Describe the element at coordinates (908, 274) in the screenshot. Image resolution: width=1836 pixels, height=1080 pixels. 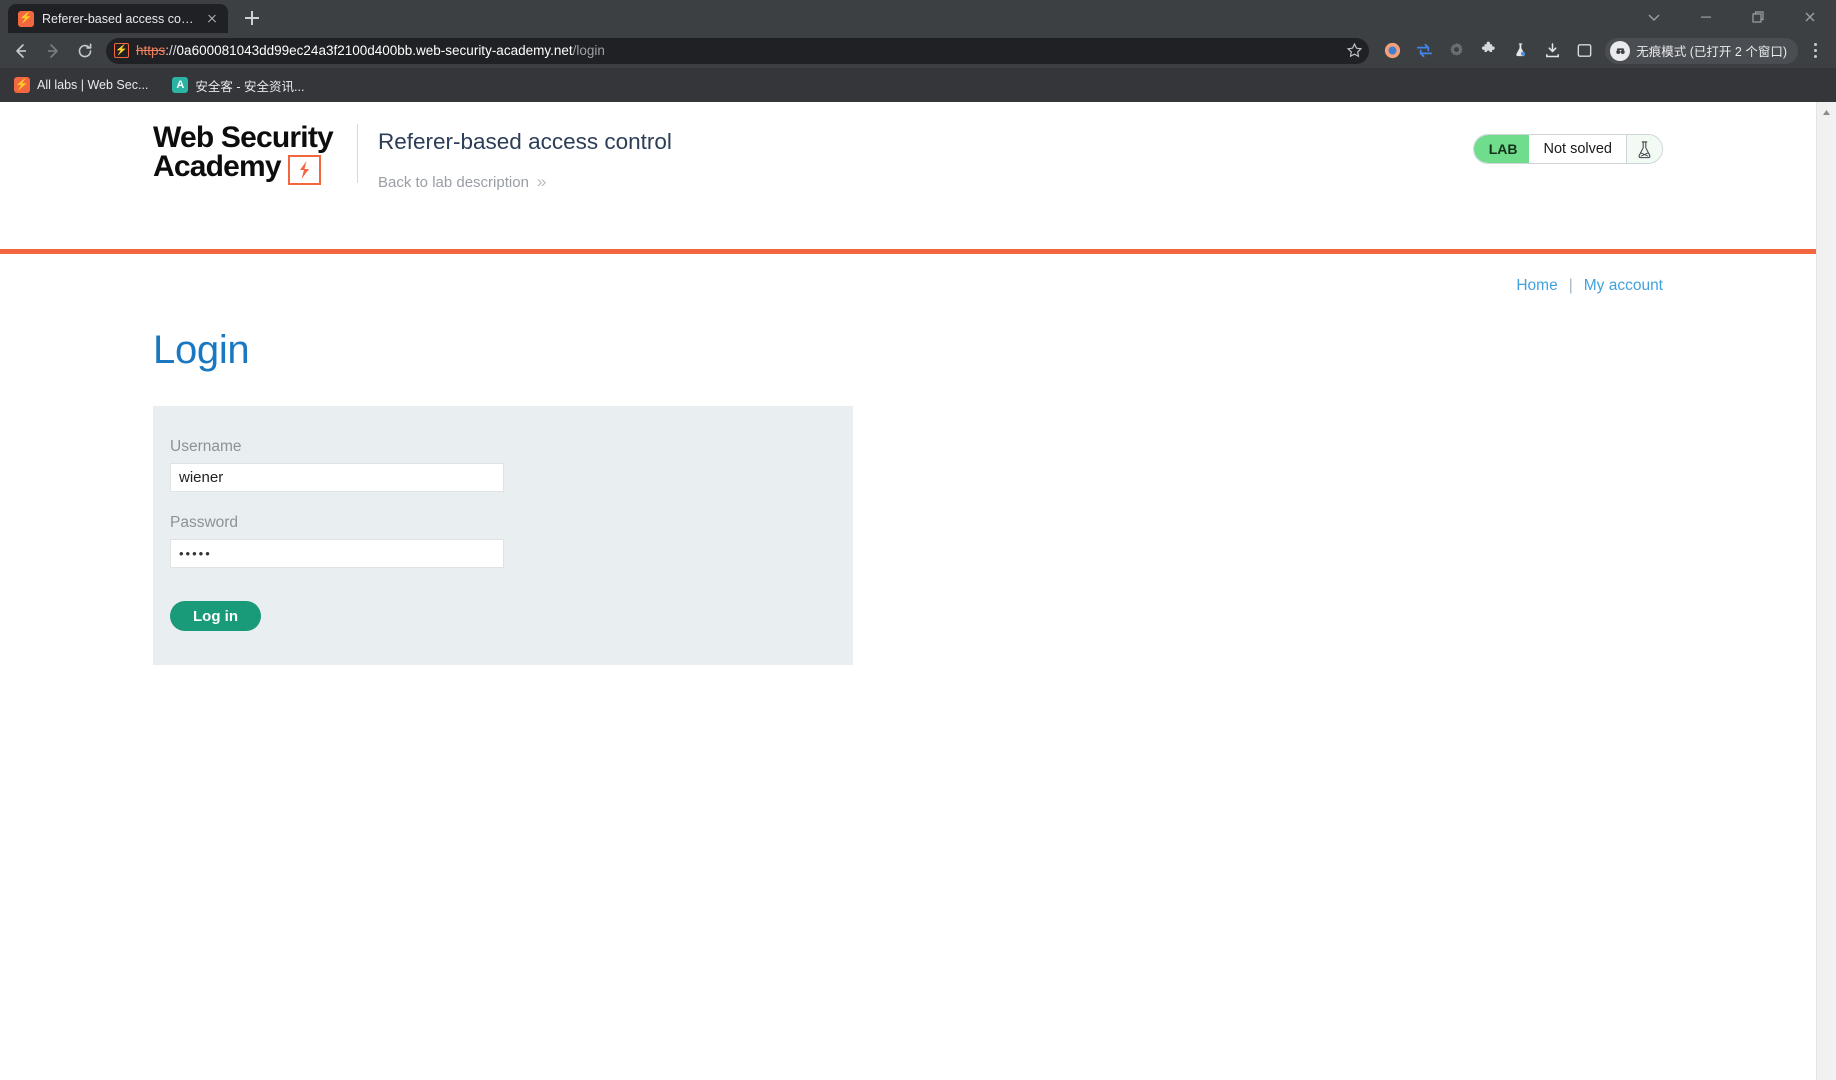
I see `top-navigation: Home | My account` at that location.